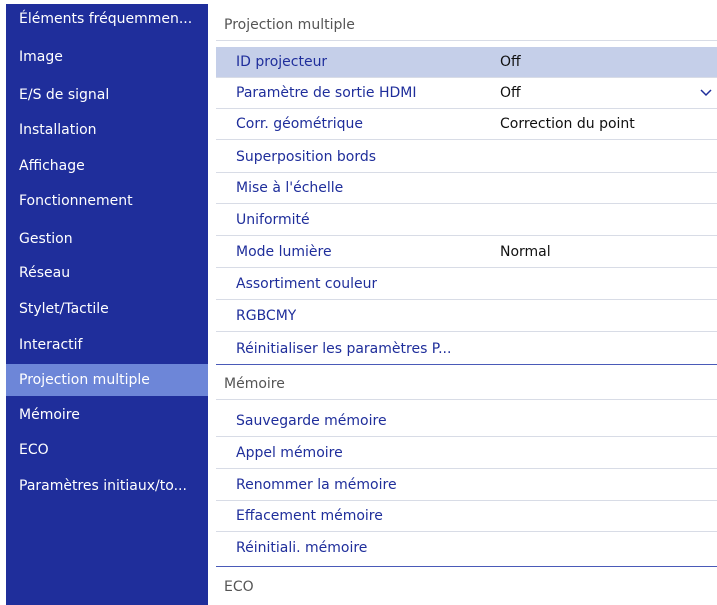 The image size is (717, 605). Describe the element at coordinates (466, 485) in the screenshot. I see `menu-row-rename-memory: Renommer la mémoire` at that location.